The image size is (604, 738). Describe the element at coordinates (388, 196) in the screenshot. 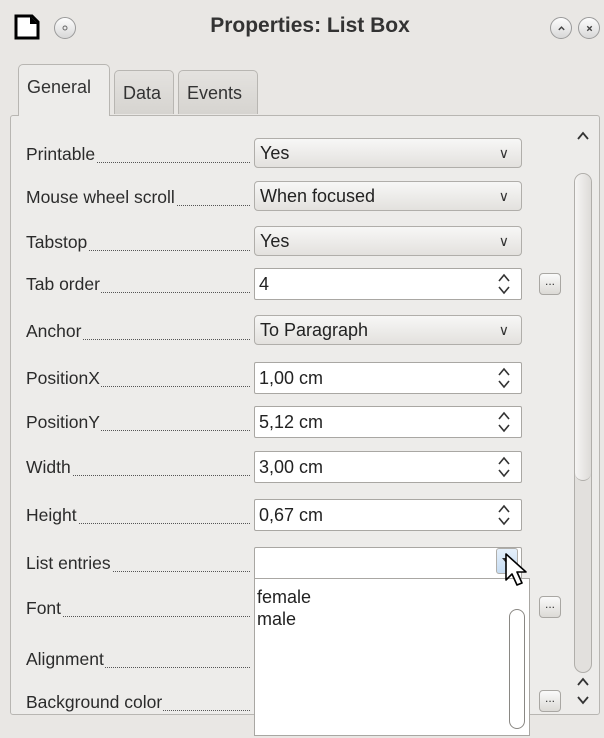

I see `mouse-wheel-scroll-select: When focused ∨` at that location.